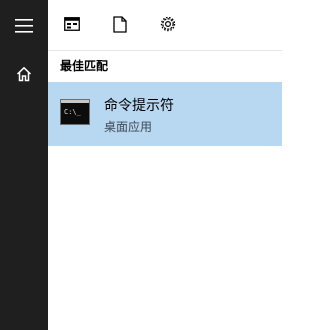 This screenshot has height=330, width=320. I want to click on apps-window-icon, so click(72, 24).